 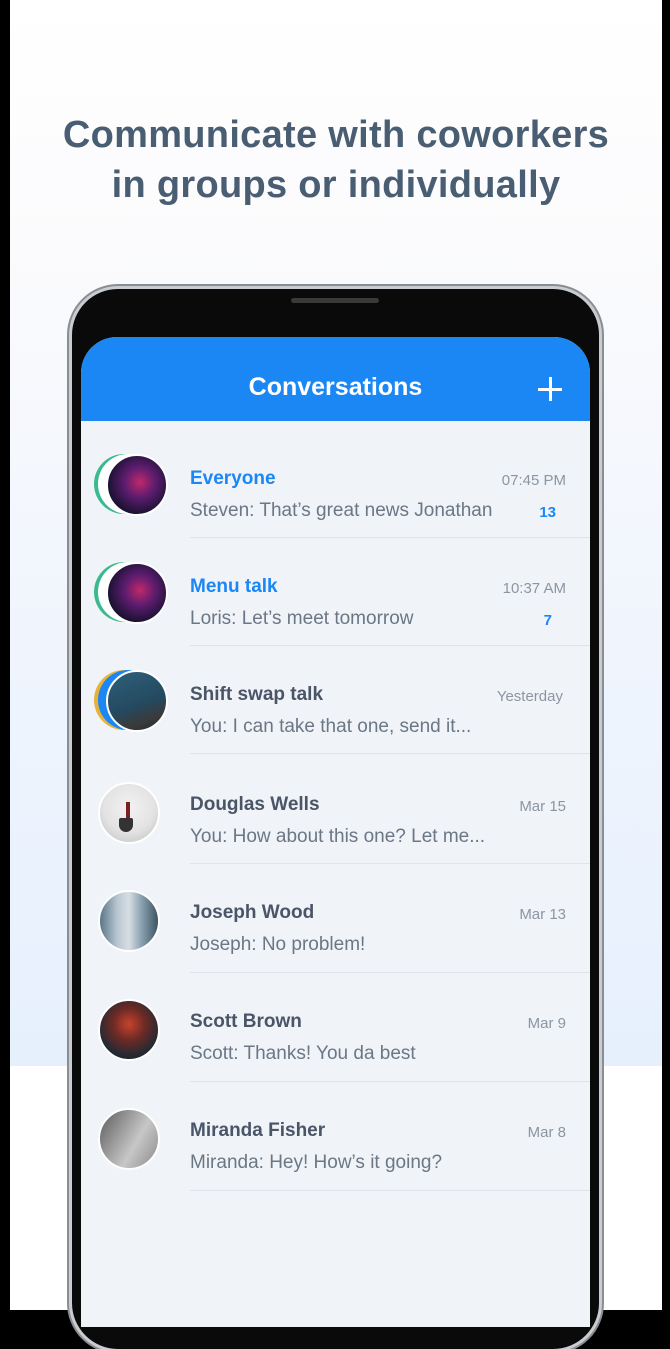 I want to click on conversation-preview: Miranda: Hey! How’s it going?, so click(x=316, y=1162).